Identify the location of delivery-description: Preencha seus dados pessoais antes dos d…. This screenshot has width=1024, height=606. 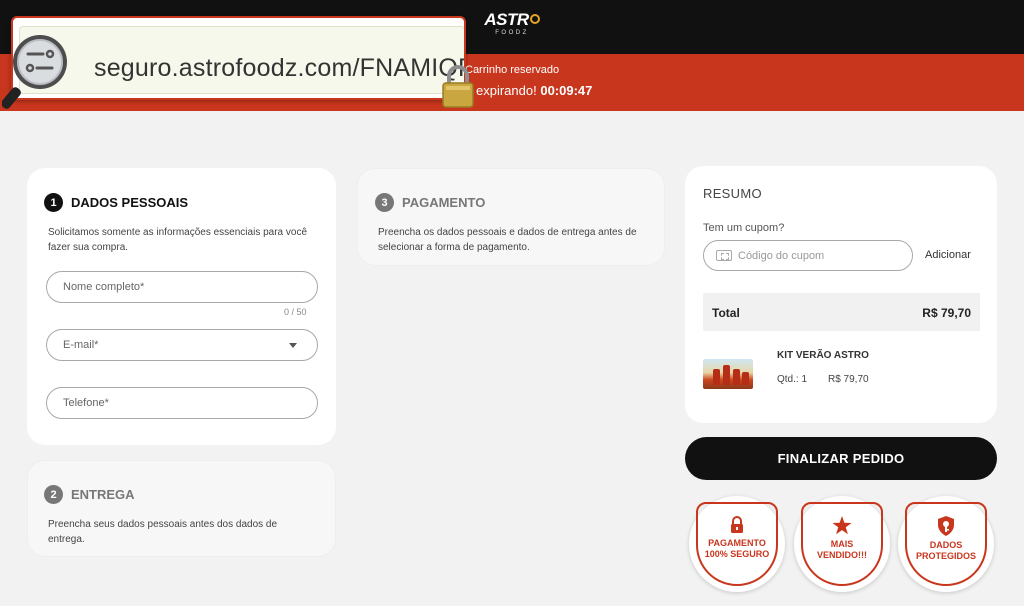
(162, 532).